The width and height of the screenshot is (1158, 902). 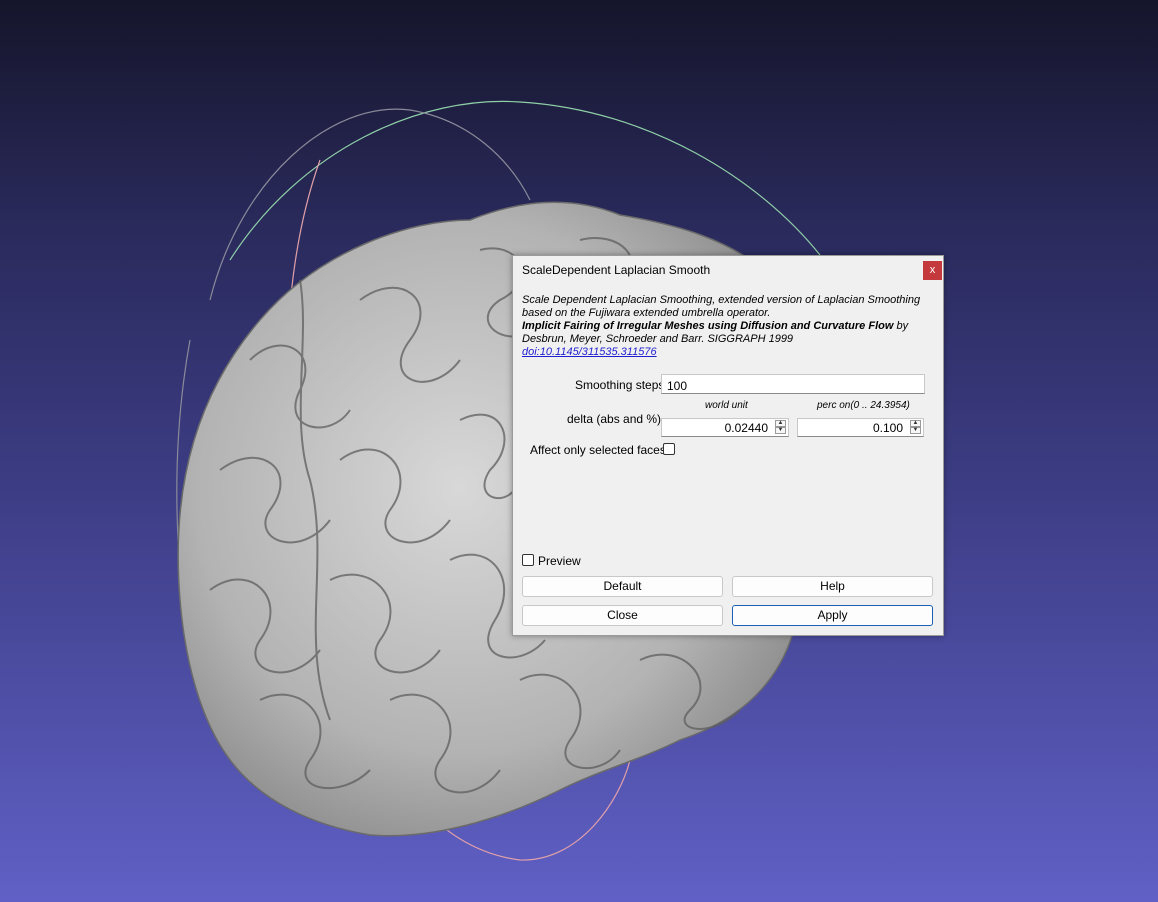 I want to click on delta-abs-spinbox: 0.02440 ▲ ▼, so click(x=725, y=427).